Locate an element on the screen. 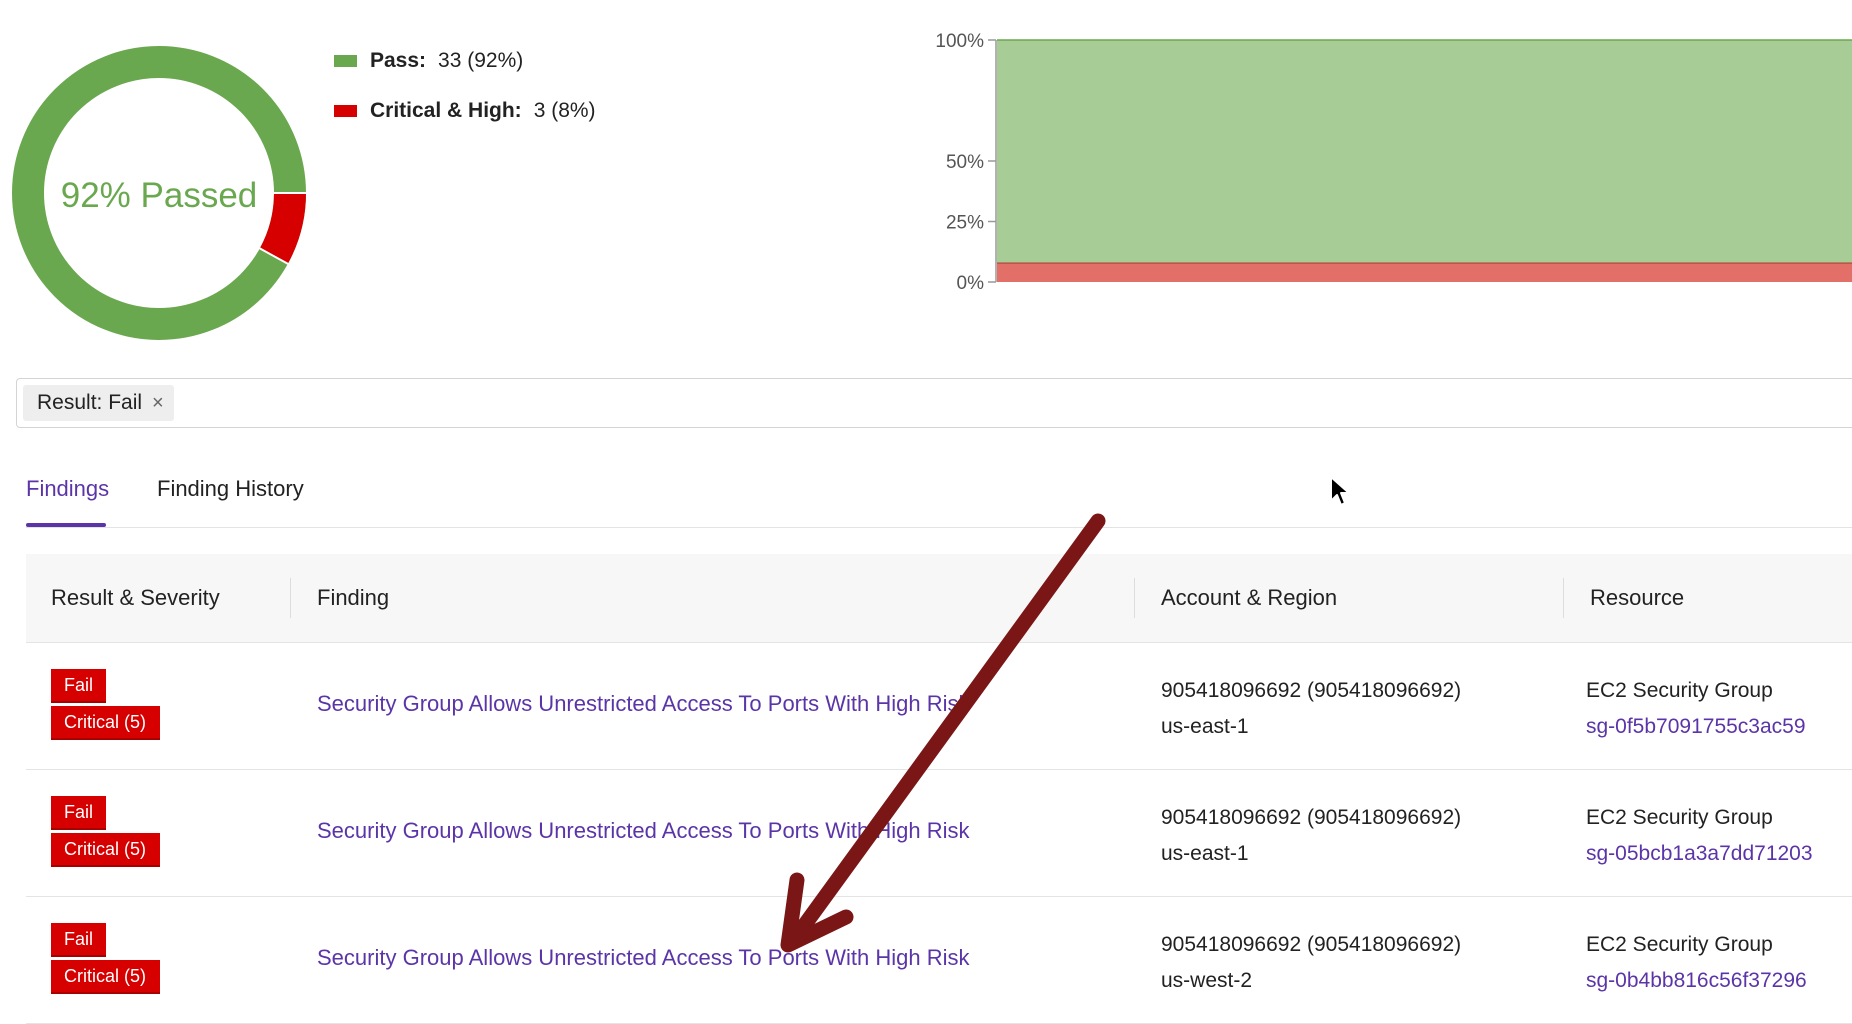 This screenshot has height=1024, width=1852. y-tick-label: 100% is located at coordinates (959, 41).